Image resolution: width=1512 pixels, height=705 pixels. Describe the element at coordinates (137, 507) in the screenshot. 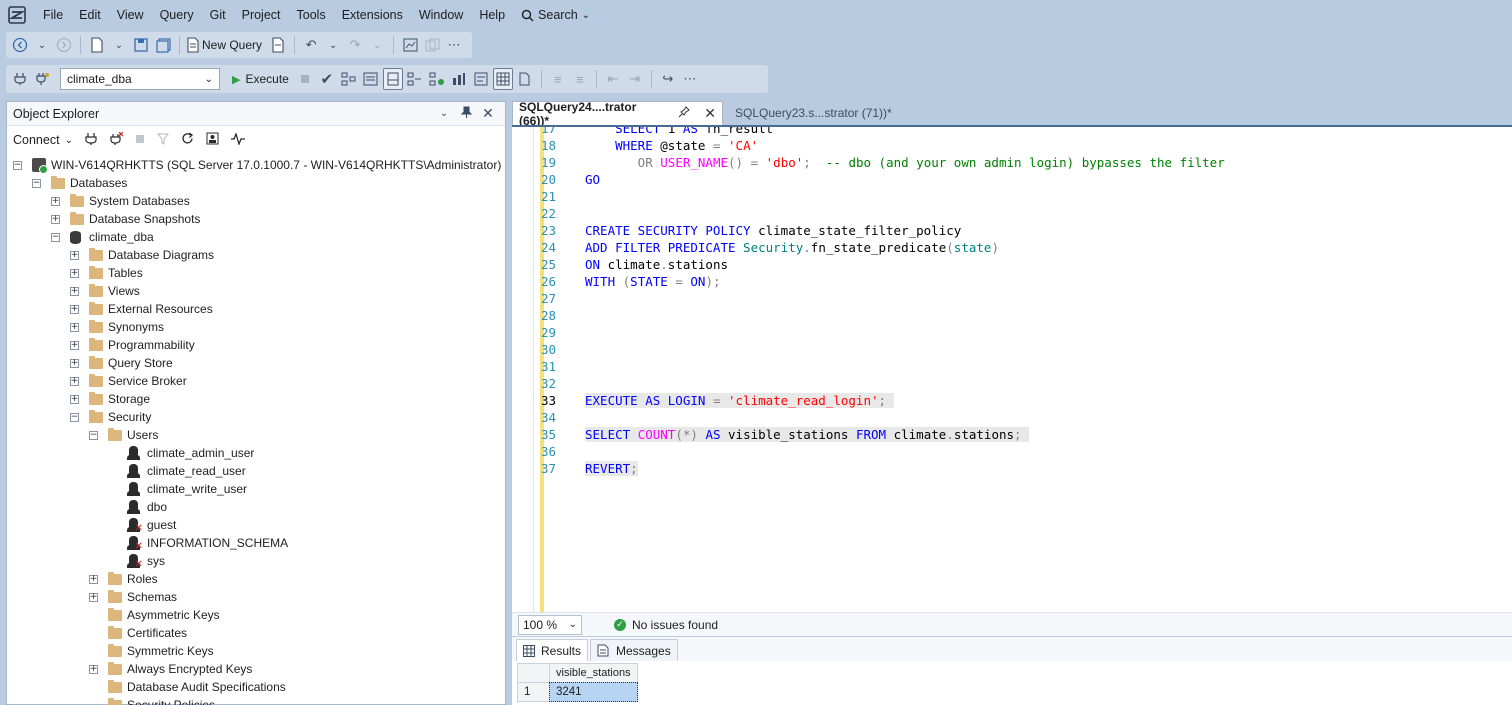

I see `tree-node: dbo` at that location.